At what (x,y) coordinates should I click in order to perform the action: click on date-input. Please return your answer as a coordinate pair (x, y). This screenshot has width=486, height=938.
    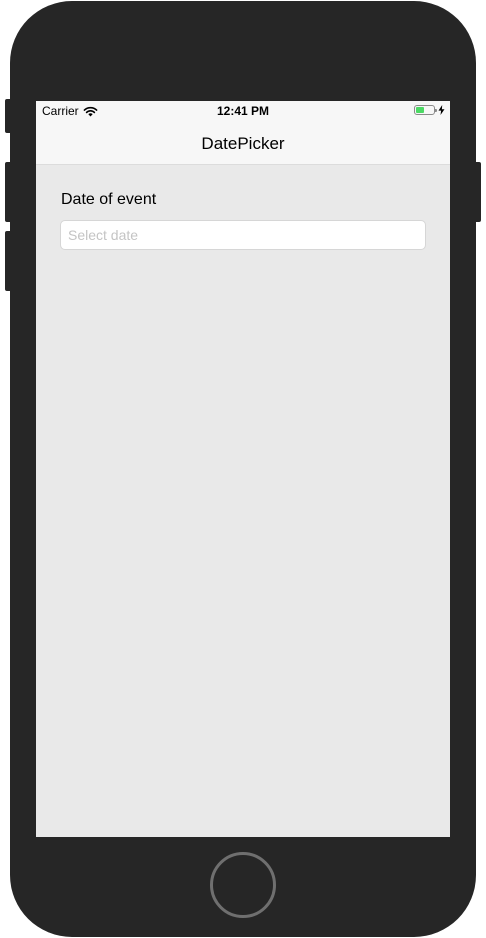
    Looking at the image, I should click on (243, 235).